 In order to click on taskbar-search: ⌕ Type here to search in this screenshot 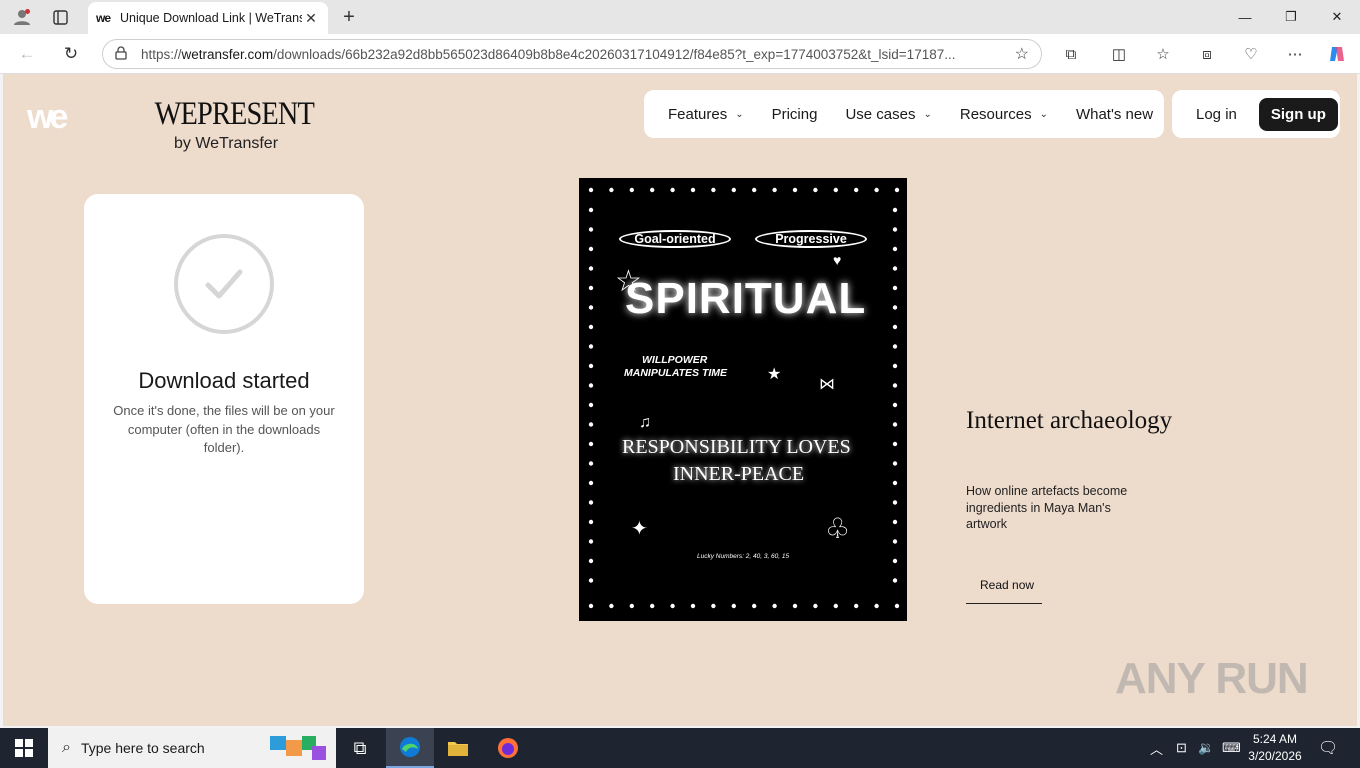, I will do `click(192, 748)`.